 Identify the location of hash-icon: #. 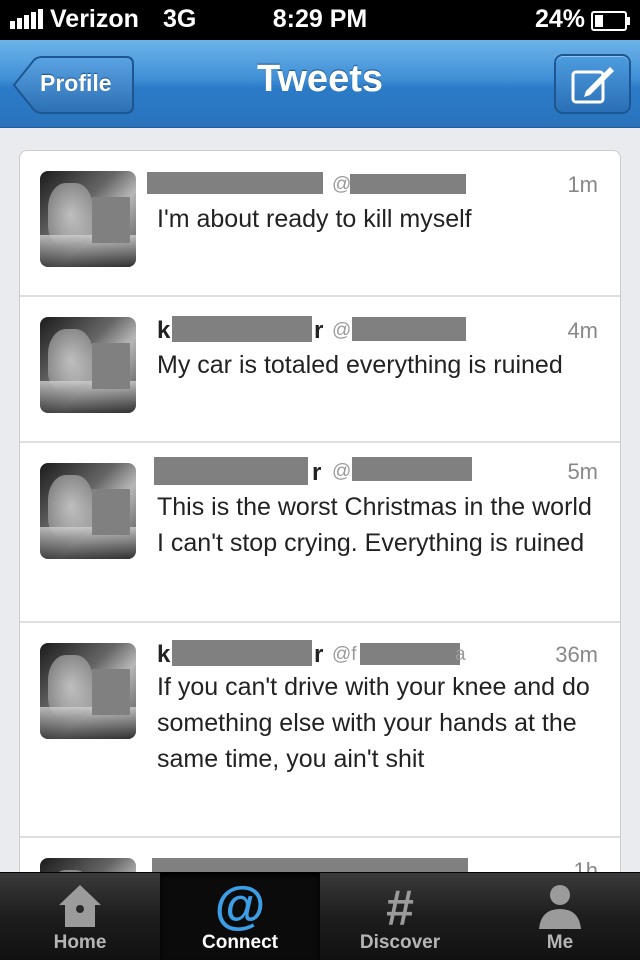
(400, 906).